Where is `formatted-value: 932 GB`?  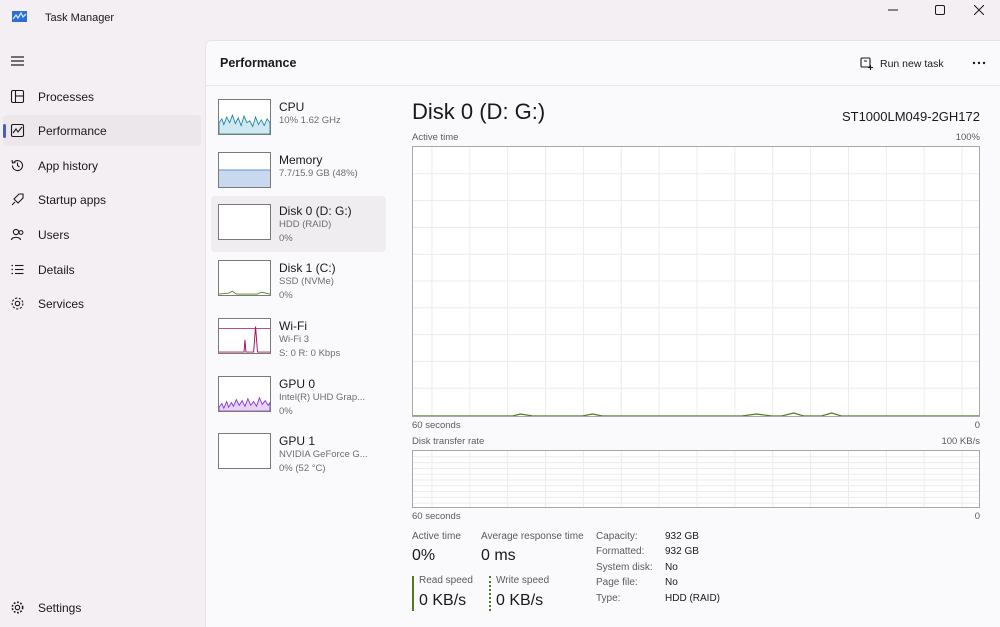
formatted-value: 932 GB is located at coordinates (682, 551).